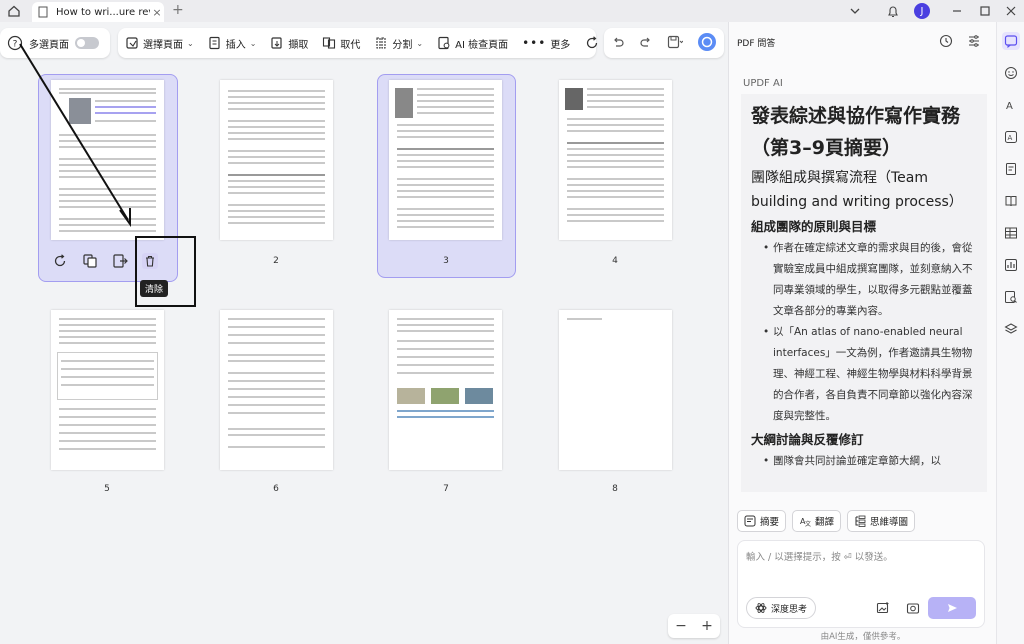  Describe the element at coordinates (707, 43) in the screenshot. I see `ai-assistant-icon` at that location.